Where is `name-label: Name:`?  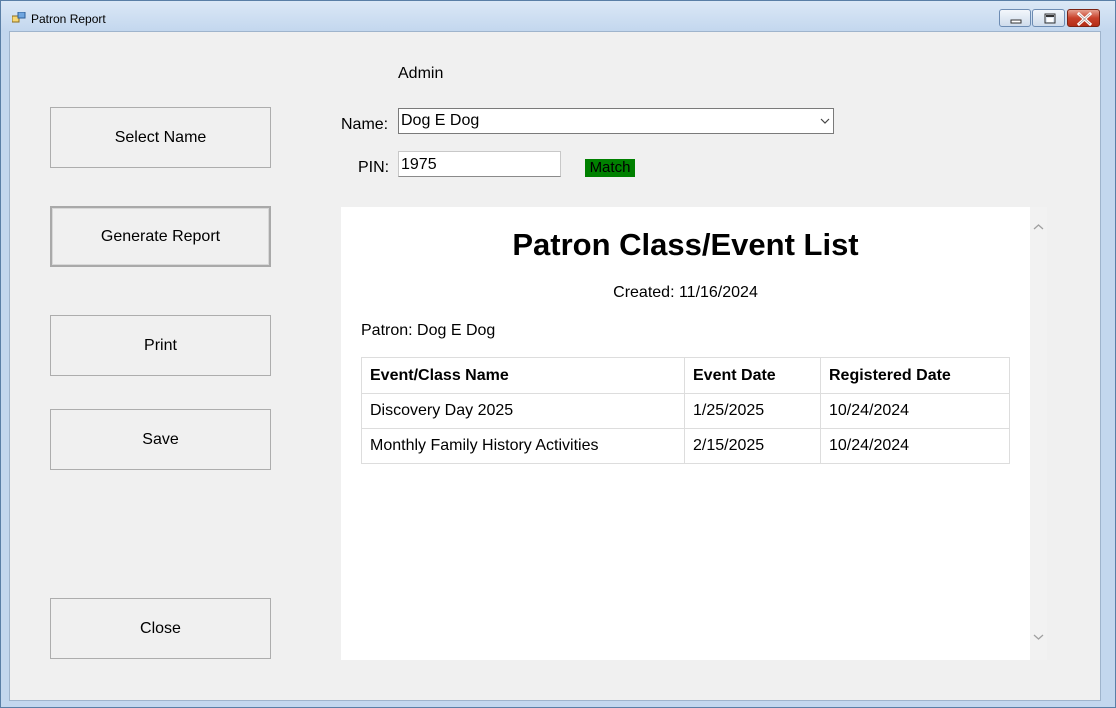 name-label: Name: is located at coordinates (365, 124).